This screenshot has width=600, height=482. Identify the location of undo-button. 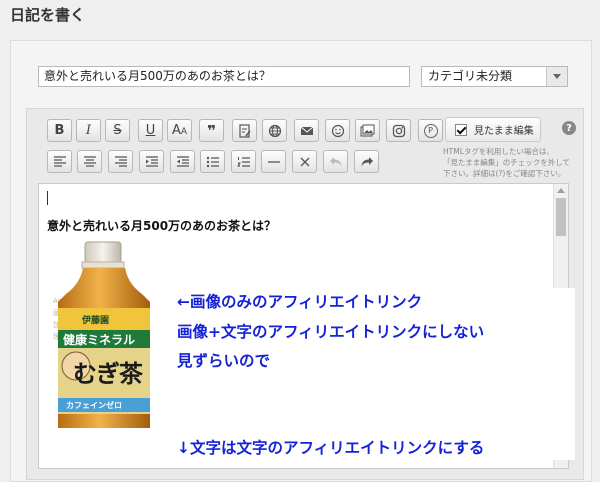
(335, 161).